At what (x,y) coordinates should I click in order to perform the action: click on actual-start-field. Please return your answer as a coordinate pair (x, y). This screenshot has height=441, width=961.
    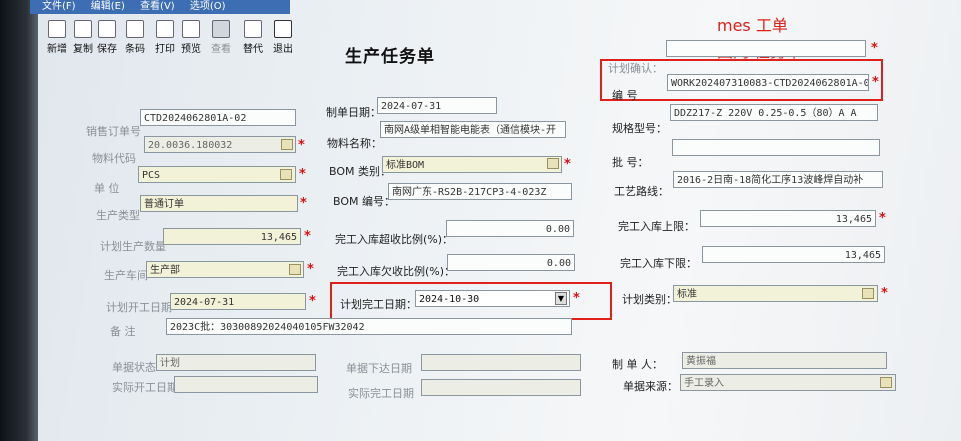
    Looking at the image, I should click on (246, 384).